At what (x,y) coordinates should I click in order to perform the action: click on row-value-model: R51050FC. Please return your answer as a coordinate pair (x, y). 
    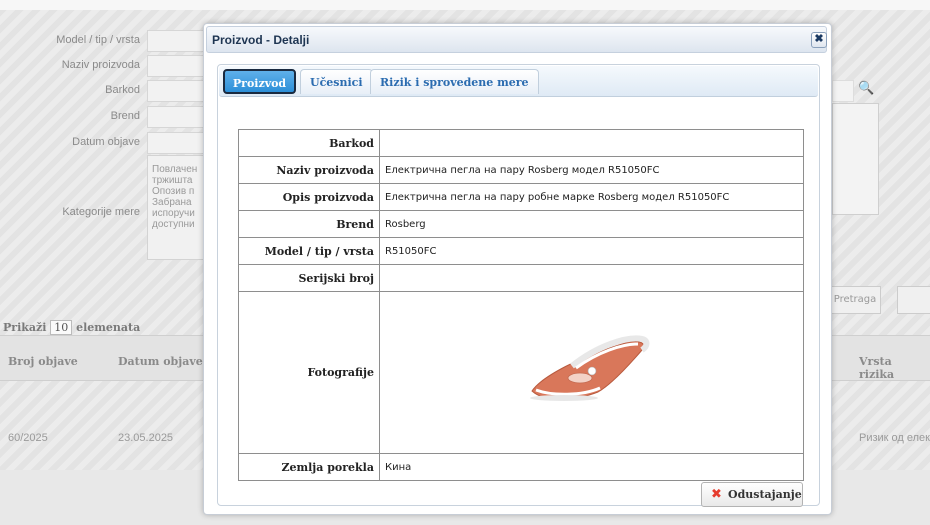
    Looking at the image, I should click on (591, 251).